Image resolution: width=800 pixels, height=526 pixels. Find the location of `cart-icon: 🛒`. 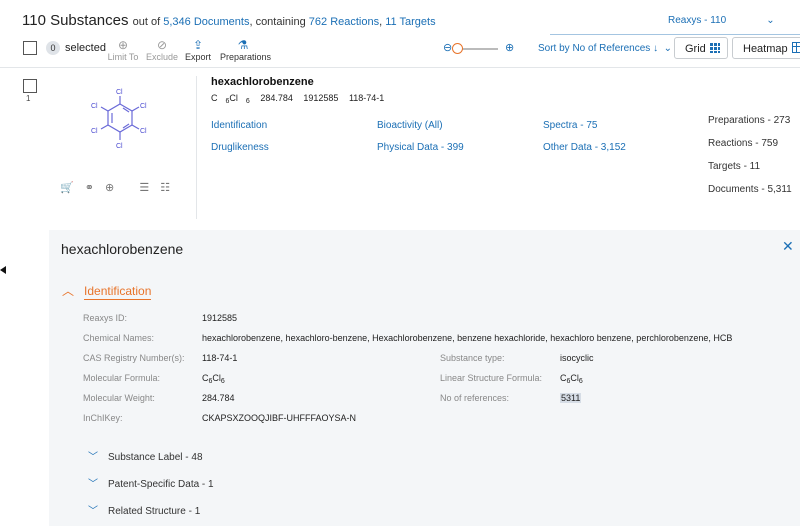

cart-icon: 🛒 is located at coordinates (67, 188).